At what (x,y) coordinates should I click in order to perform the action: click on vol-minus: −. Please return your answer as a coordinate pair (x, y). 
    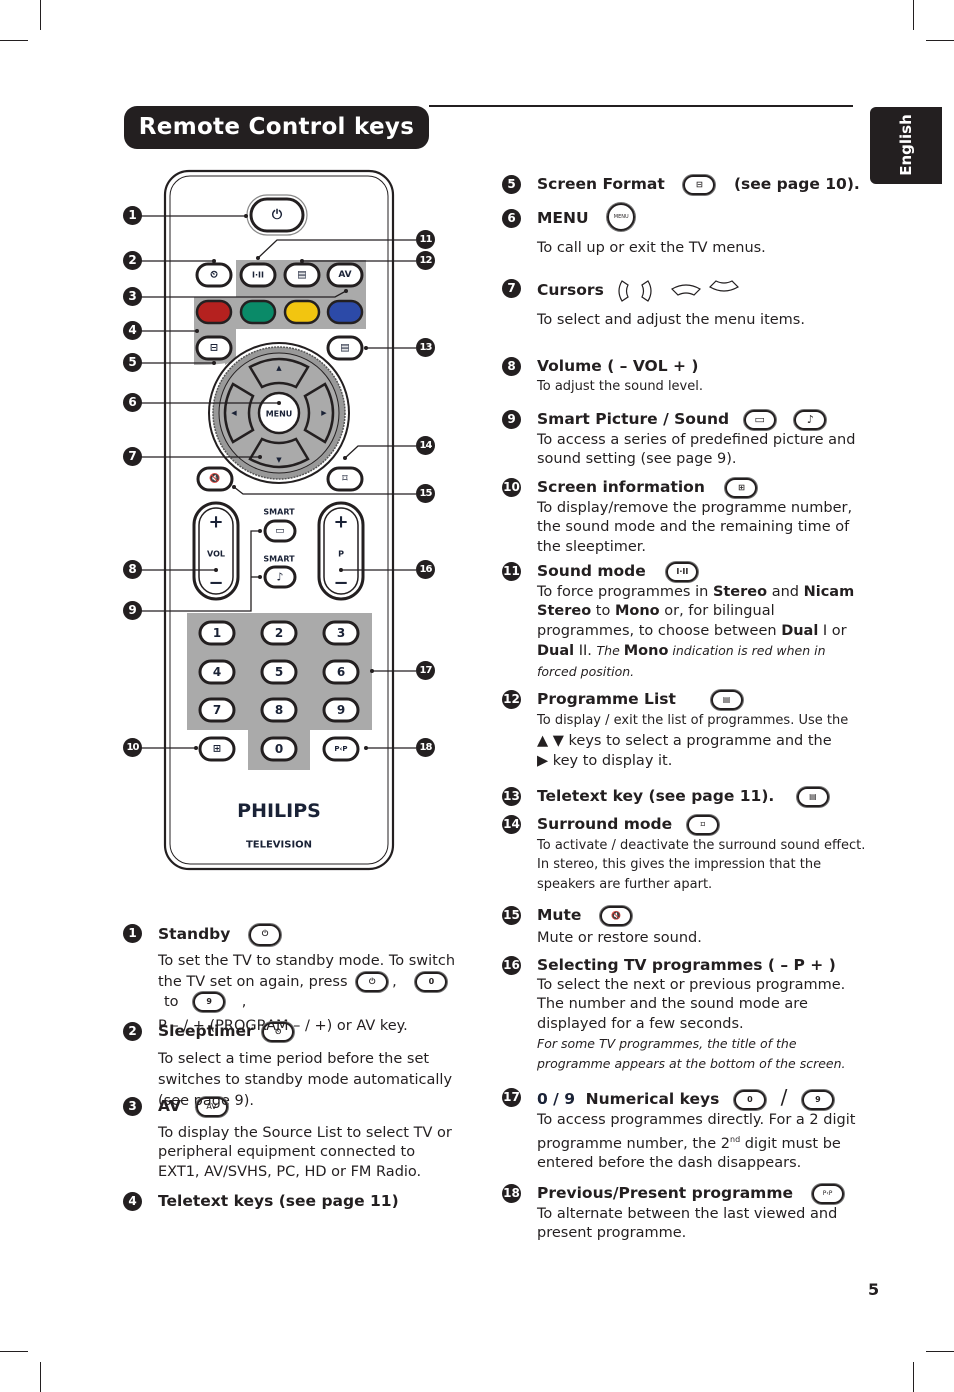
    Looking at the image, I should click on (215, 583).